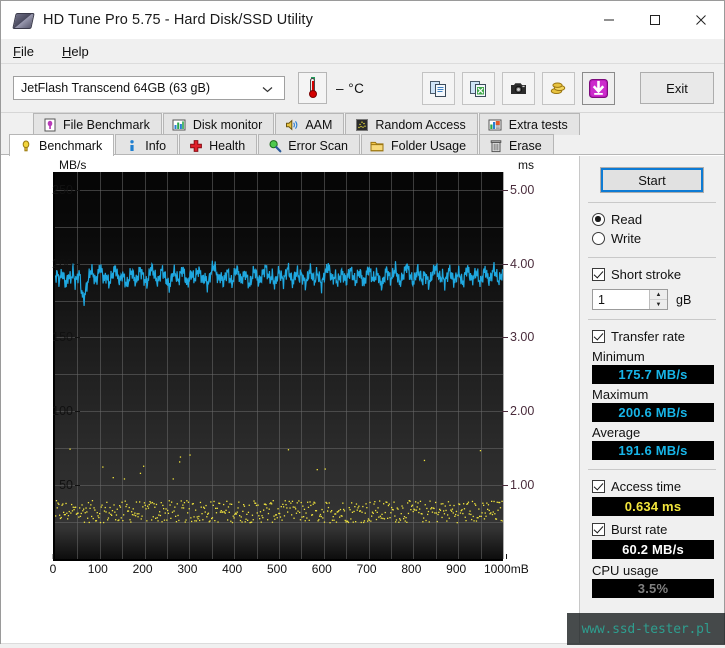 The width and height of the screenshot is (725, 648). Describe the element at coordinates (648, 336) in the screenshot. I see `transfer-rate-label: Transfer rate` at that location.